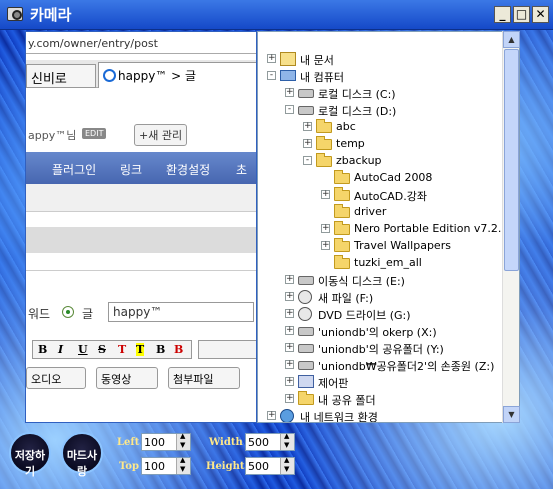  What do you see at coordinates (52, 135) in the screenshot?
I see `user-name: appy™님` at bounding box center [52, 135].